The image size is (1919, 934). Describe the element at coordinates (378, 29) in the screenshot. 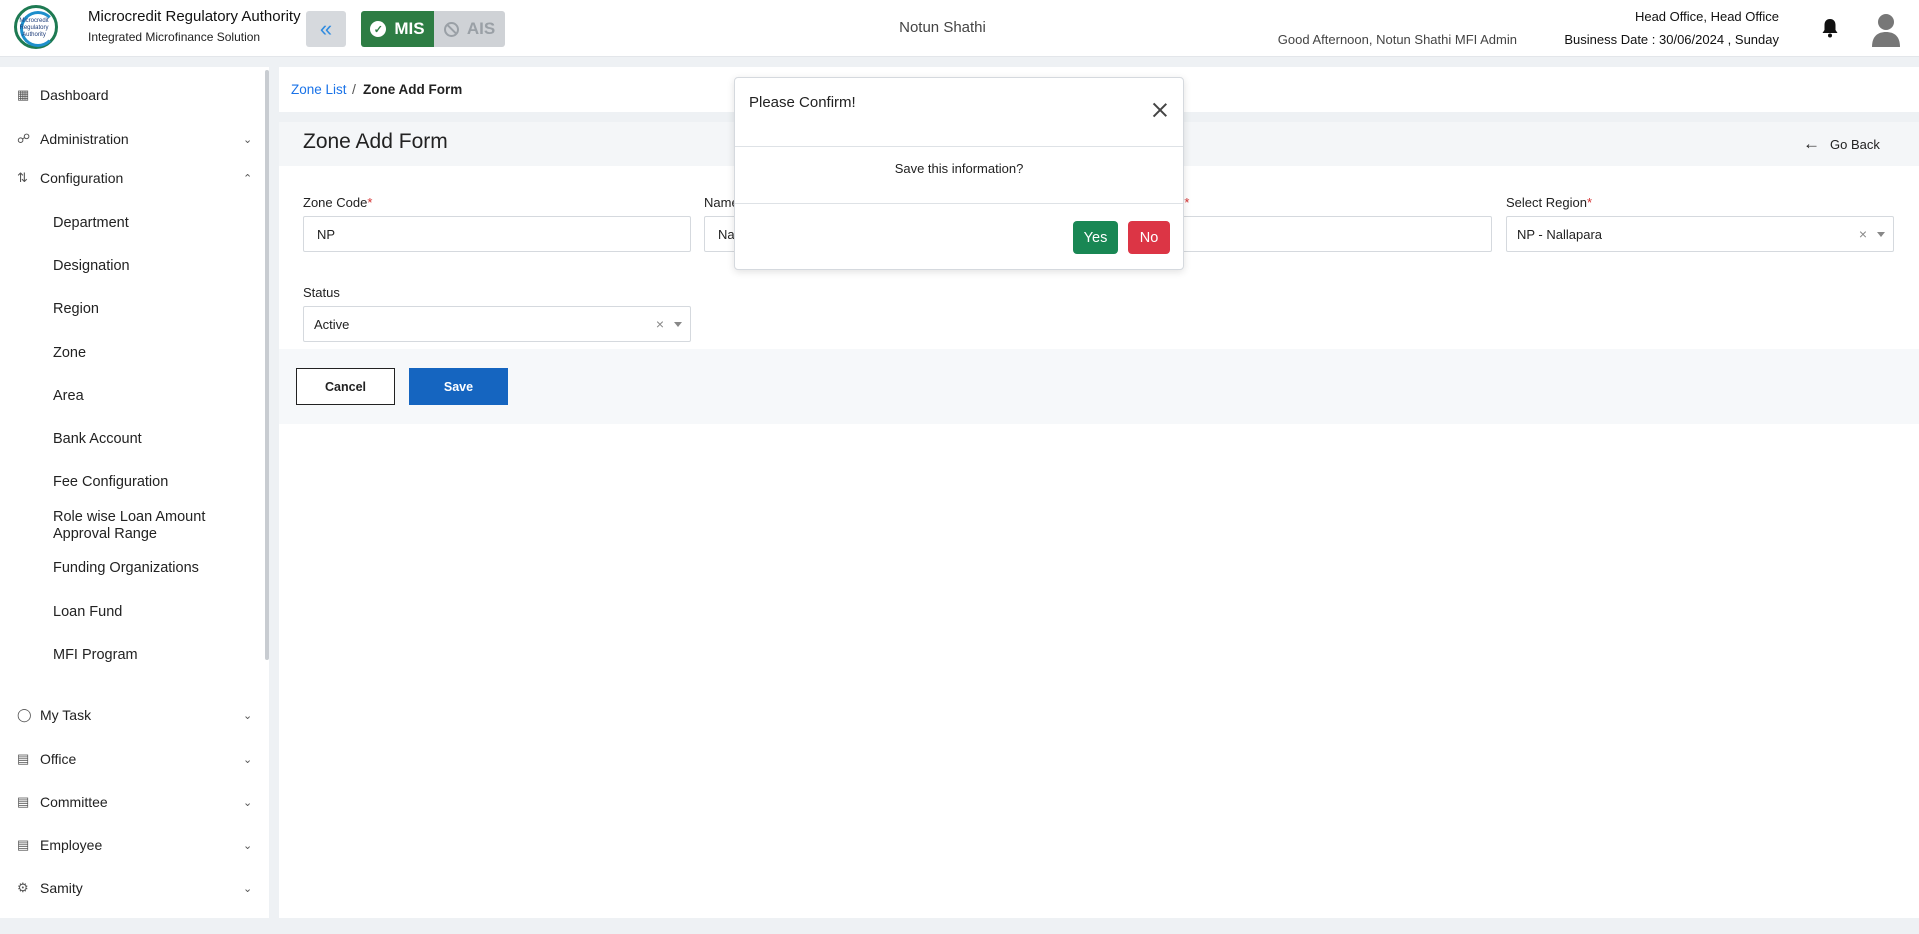

I see `check-circle-icon: ✓` at that location.